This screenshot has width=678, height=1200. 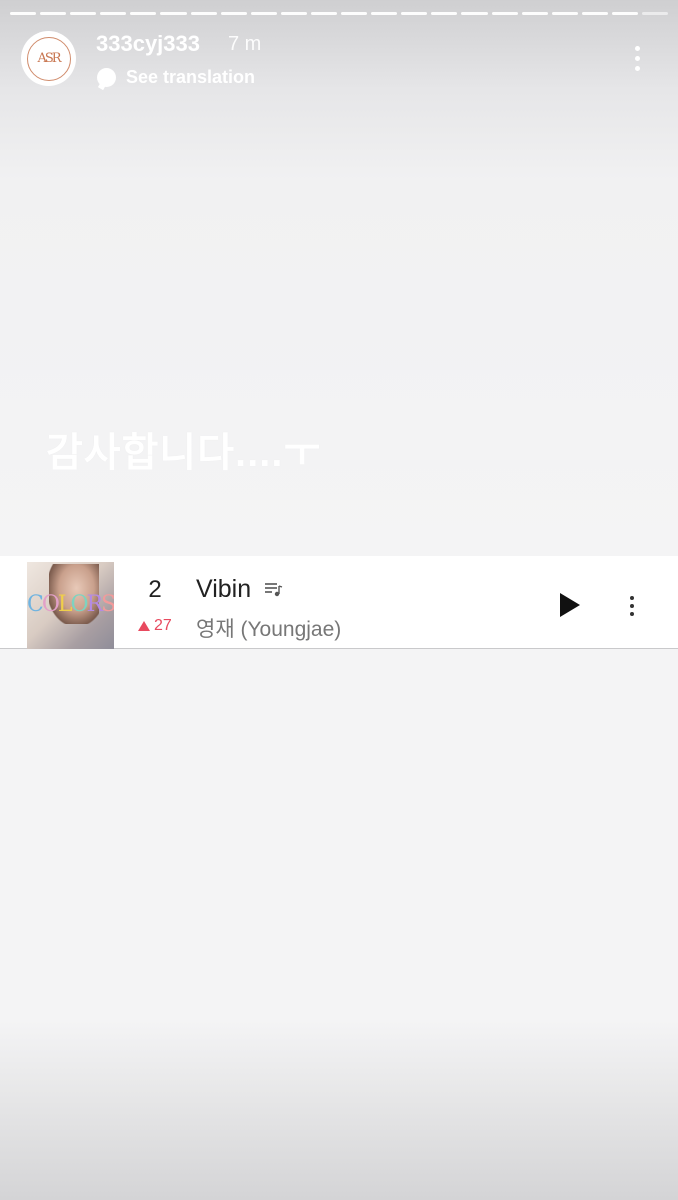 I want to click on artist-name: 영재 (Youngjae), so click(x=268, y=628).